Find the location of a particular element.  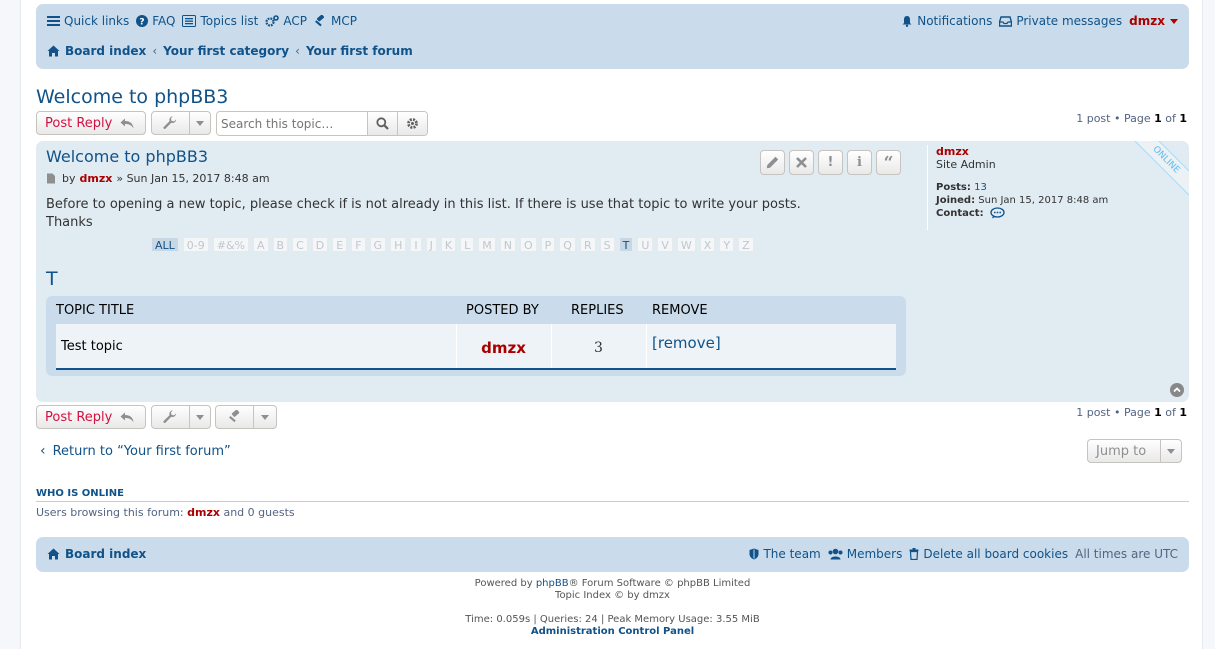

post-reply-button: Post Reply is located at coordinates (91, 123).